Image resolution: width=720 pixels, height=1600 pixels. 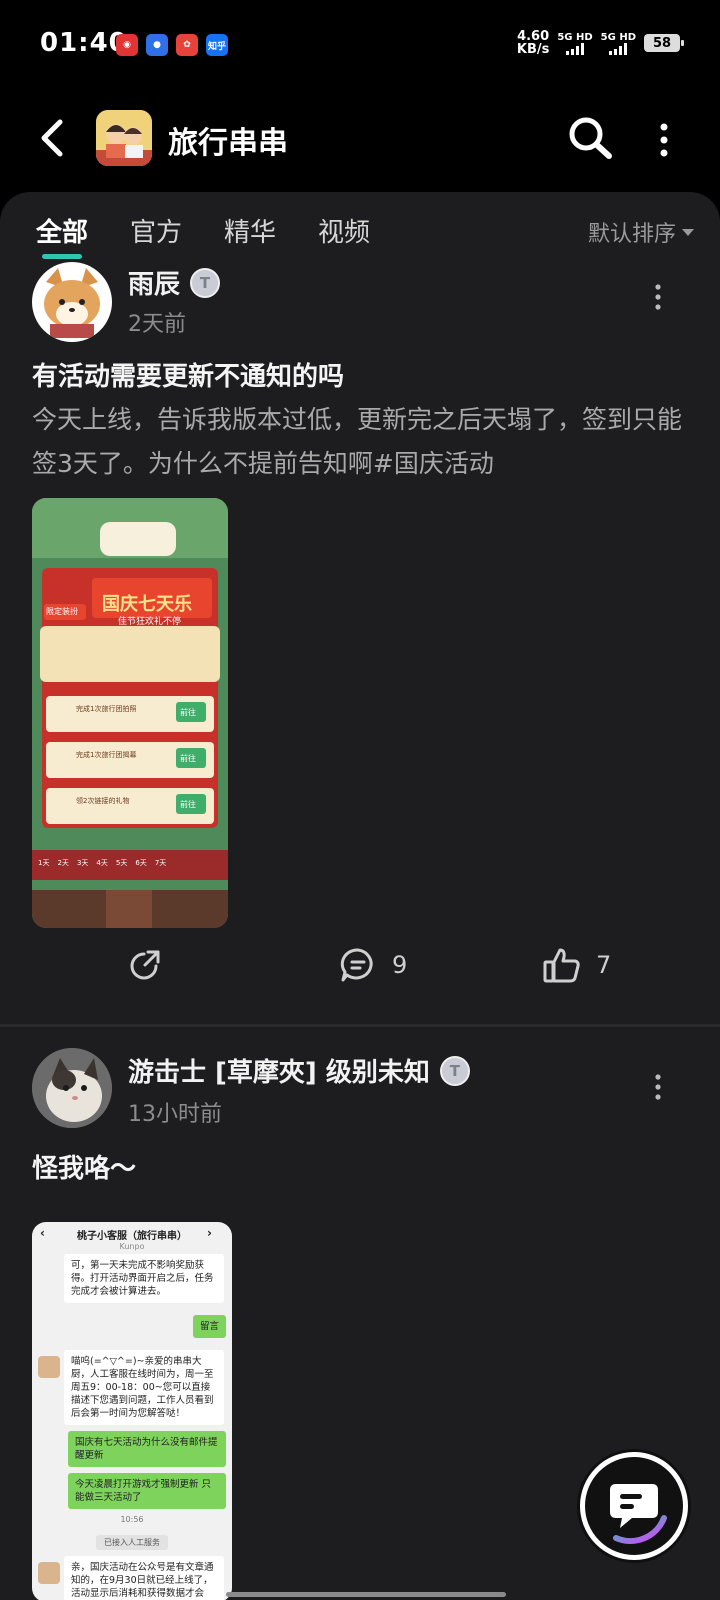 What do you see at coordinates (631, 234) in the screenshot?
I see `sort-label: 默认排序` at bounding box center [631, 234].